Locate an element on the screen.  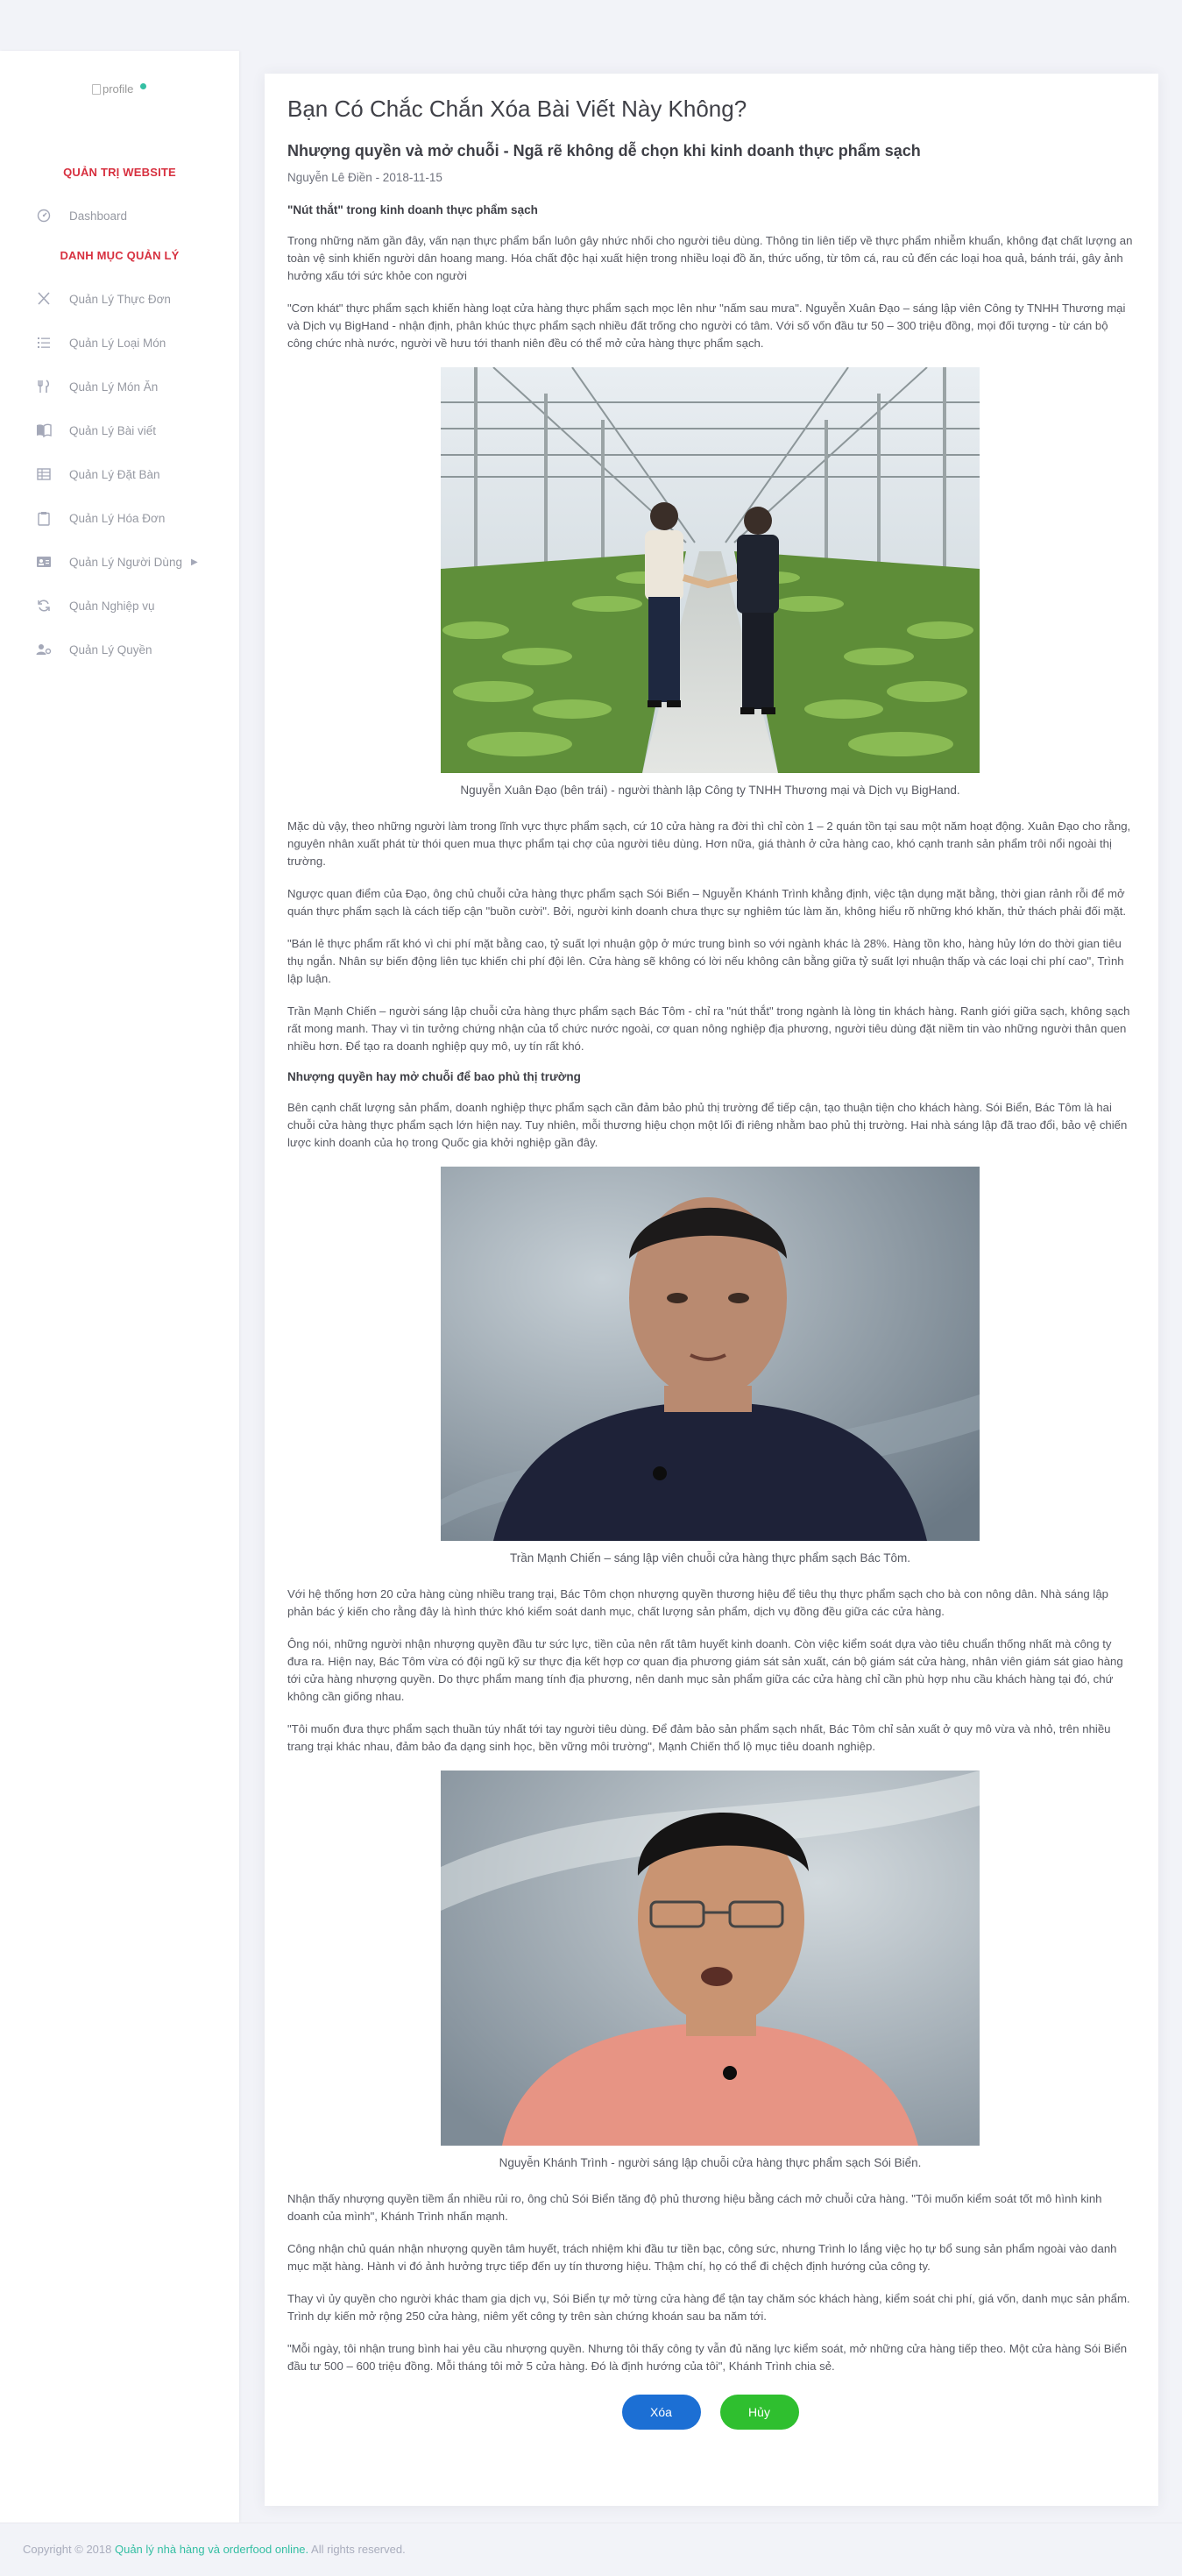
sidebar-item-dashboard: Dashboard is located at coordinates (120, 216).